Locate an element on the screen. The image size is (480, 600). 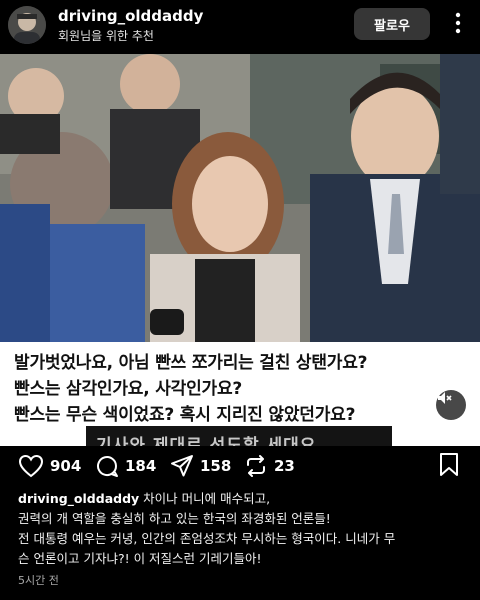
comment-button: 184 is located at coordinates (125, 466).